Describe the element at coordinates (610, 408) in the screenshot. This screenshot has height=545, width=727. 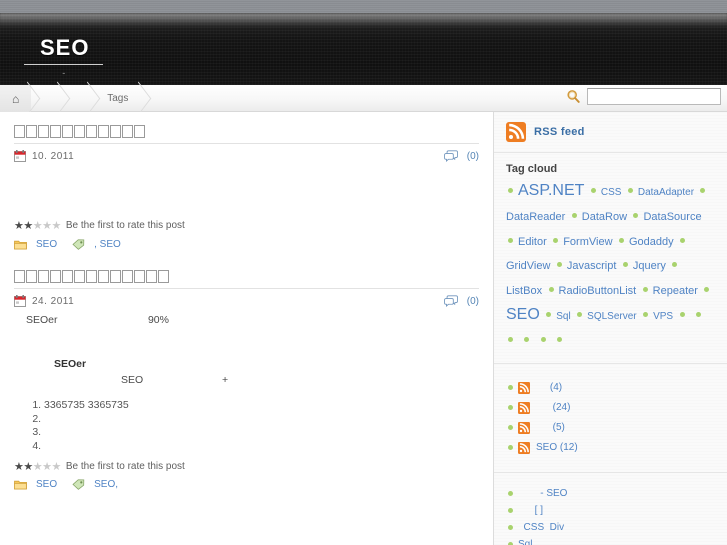
I see `feed-list-item: (24)` at that location.